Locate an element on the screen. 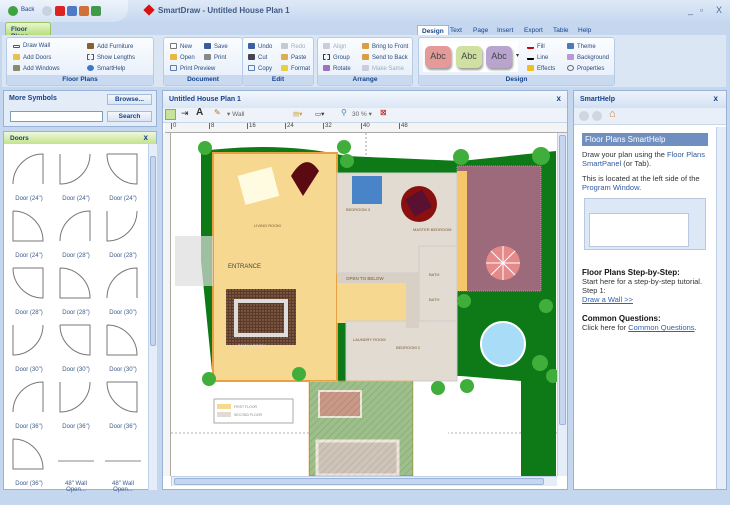 The width and height of the screenshot is (730, 505). add-doors-button: Add Doors is located at coordinates (32, 57).